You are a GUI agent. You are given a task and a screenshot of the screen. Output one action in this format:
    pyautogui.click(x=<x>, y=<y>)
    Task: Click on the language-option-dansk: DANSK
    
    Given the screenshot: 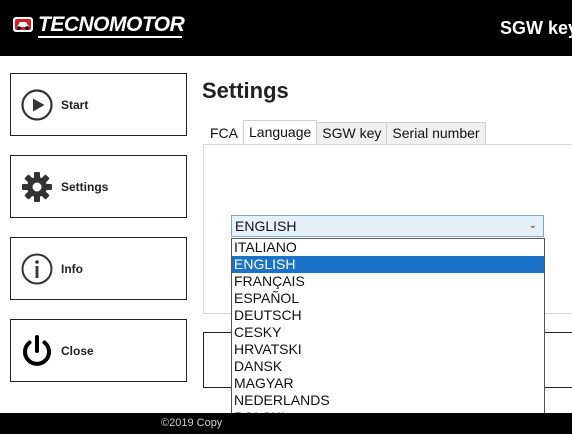 What is the action you would take?
    pyautogui.click(x=388, y=366)
    